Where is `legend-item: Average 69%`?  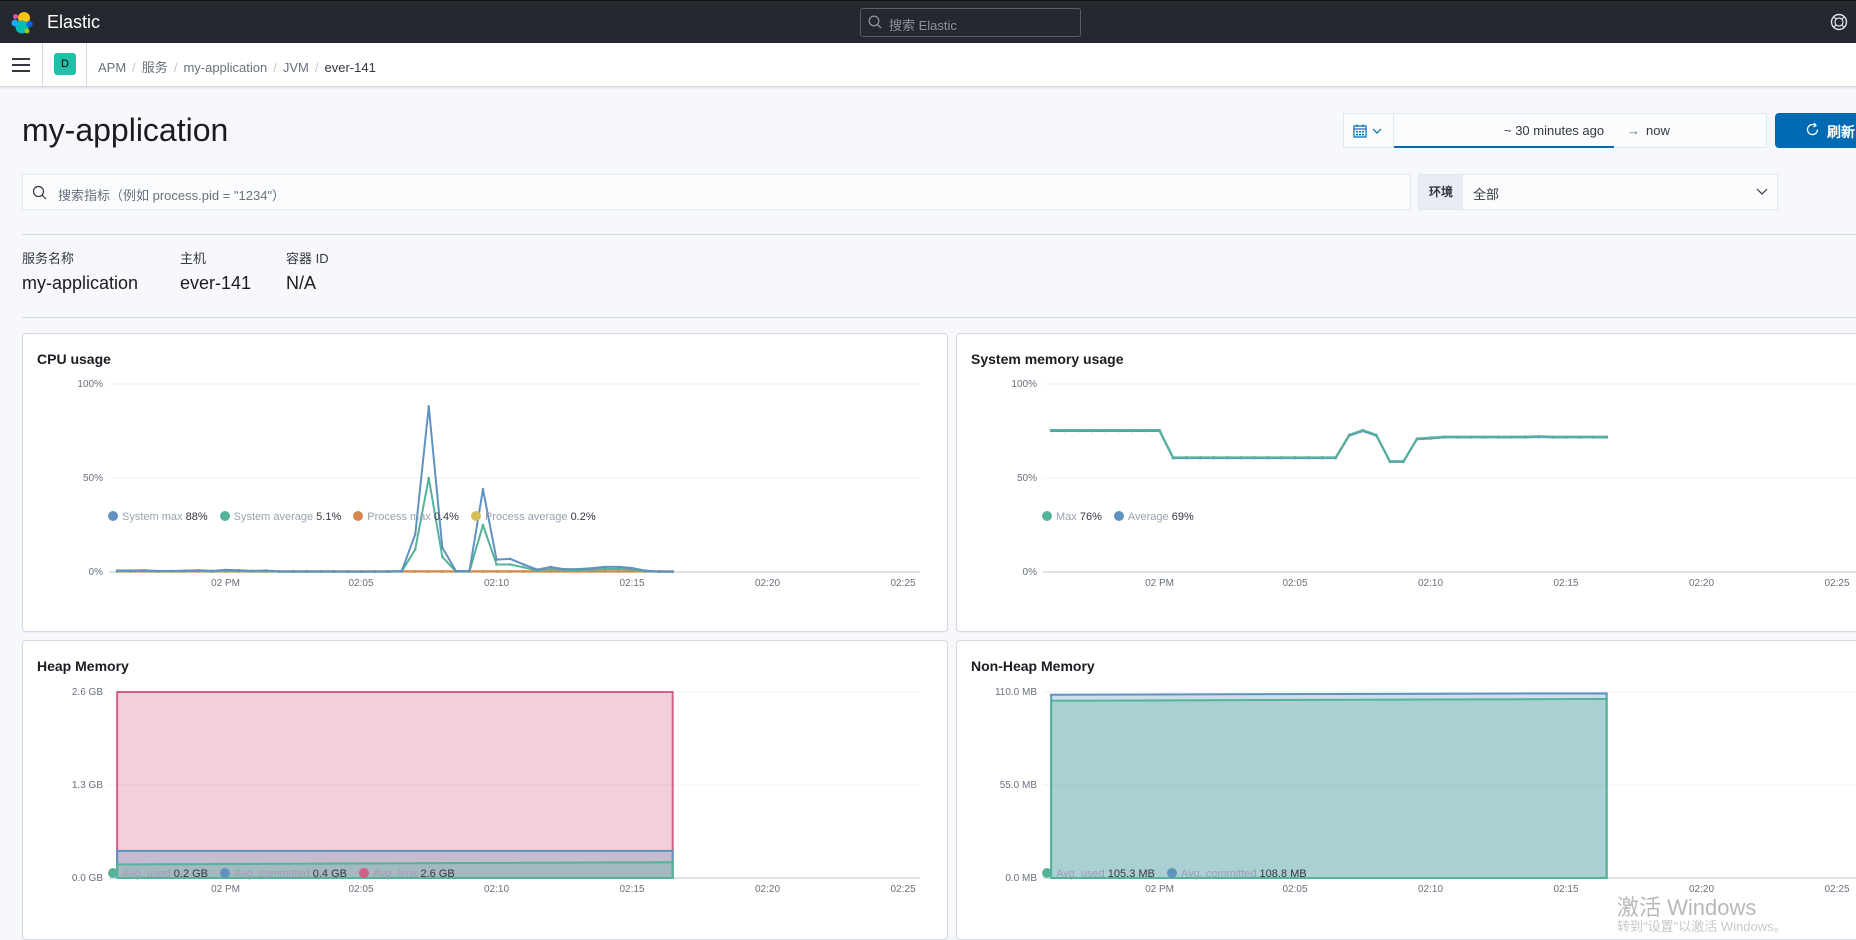 legend-item: Average 69% is located at coordinates (1153, 517).